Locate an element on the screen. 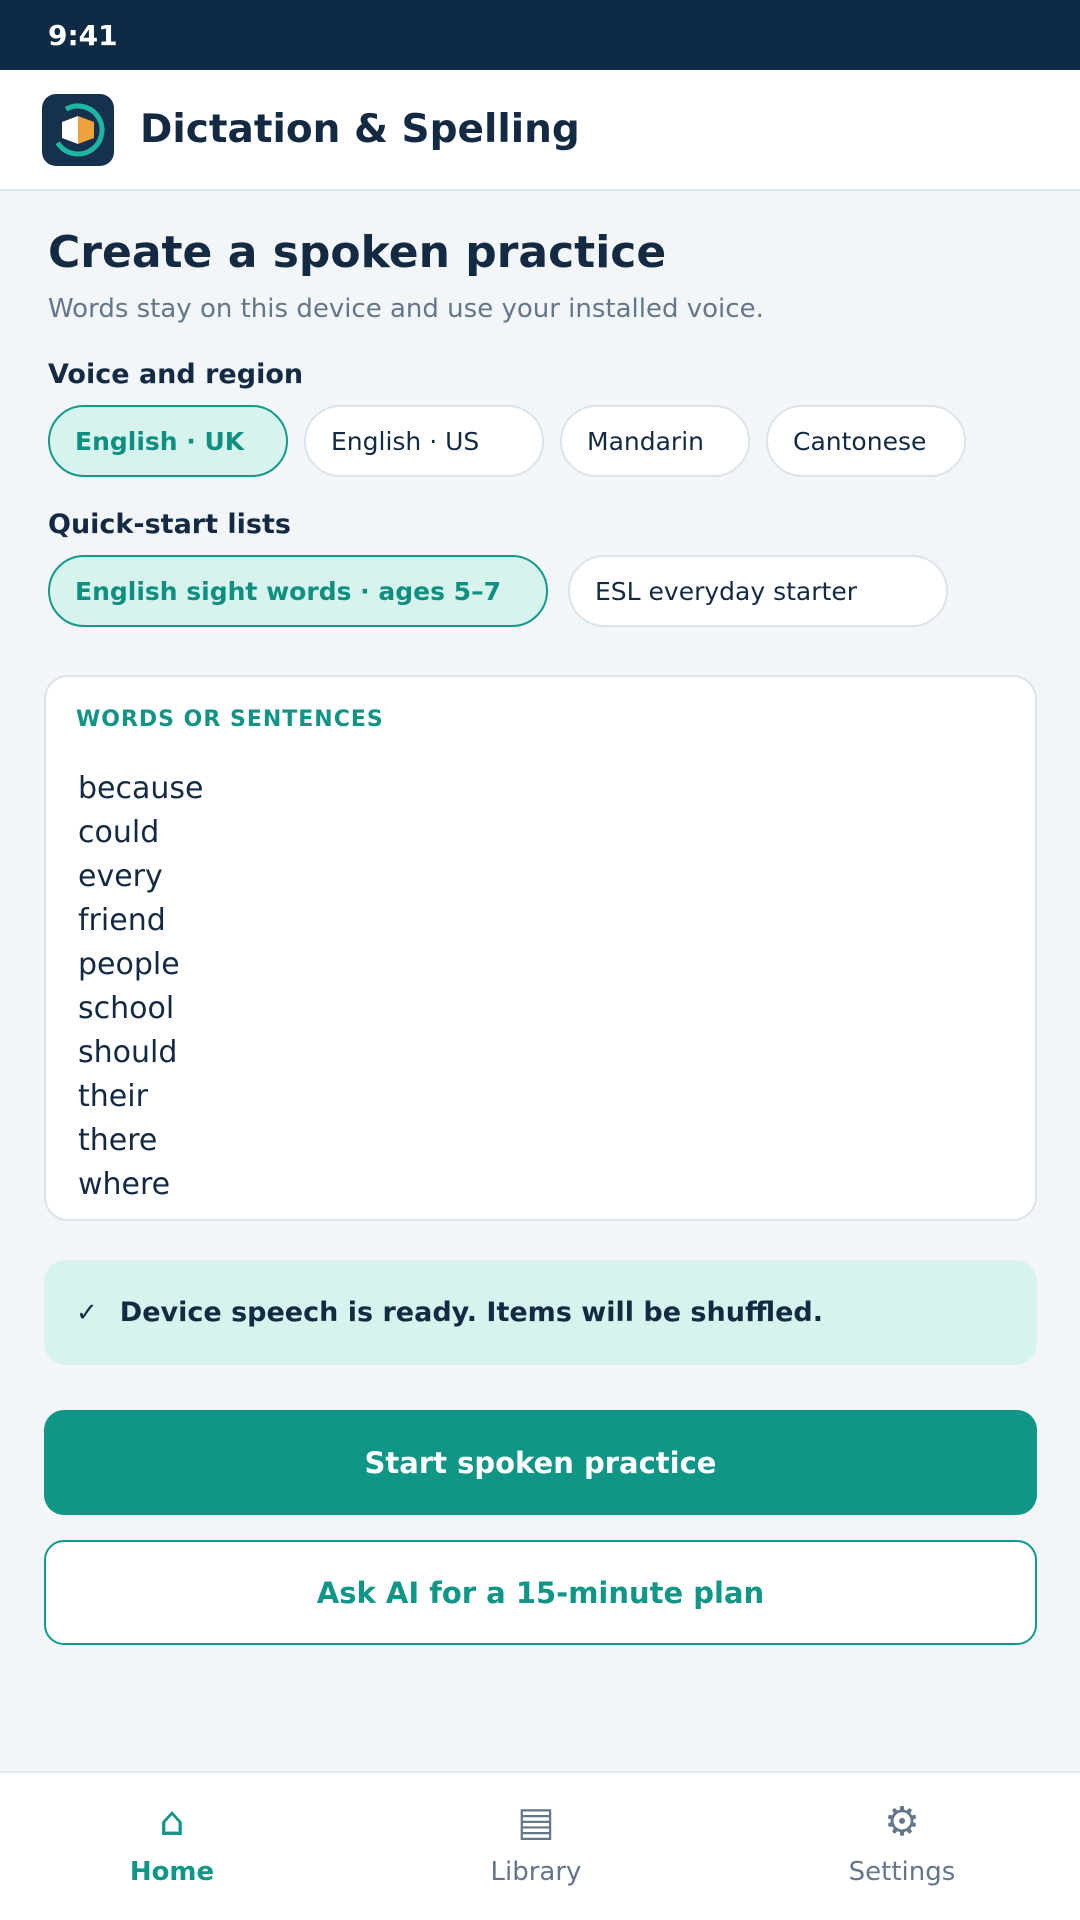 The width and height of the screenshot is (1080, 1920). voice-chip-english-uk: English · UK is located at coordinates (168, 441).